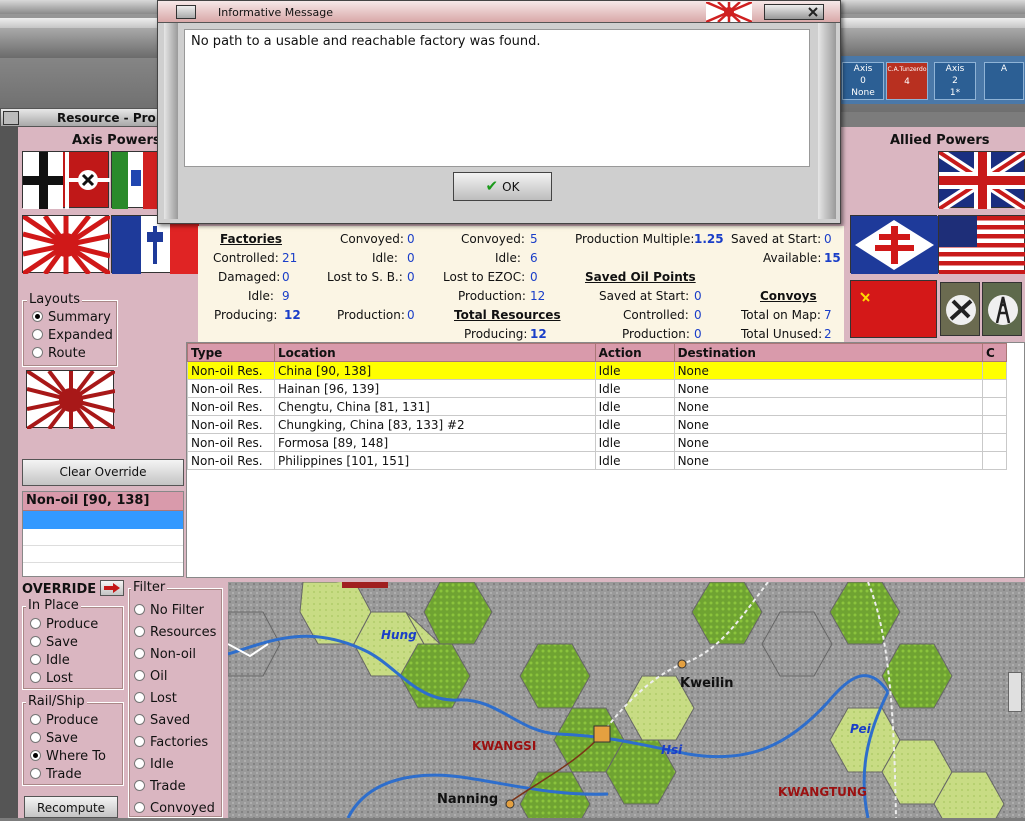 Image resolution: width=1025 pixels, height=821 pixels. I want to click on saved-oil-header: Saved Oil Points, so click(640, 277).